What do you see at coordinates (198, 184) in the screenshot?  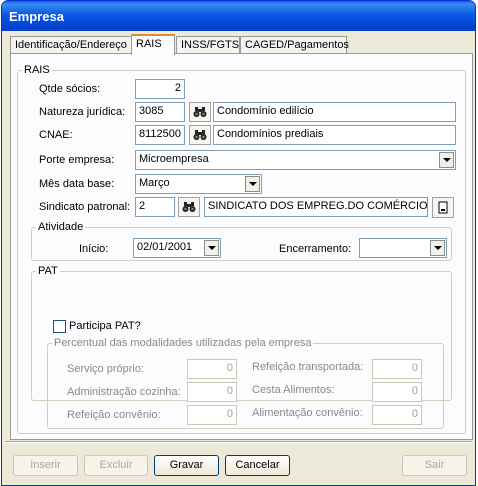 I see `mes-data-base-select: Março` at bounding box center [198, 184].